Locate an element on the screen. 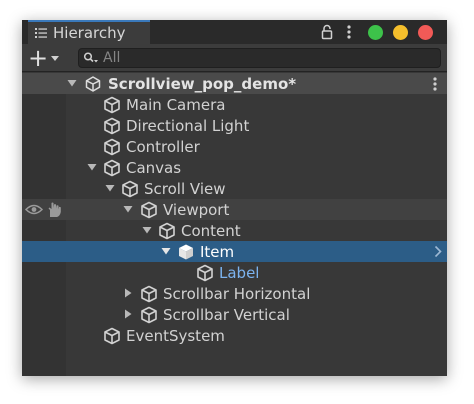  row-selection-highlight is located at coordinates (234, 251).